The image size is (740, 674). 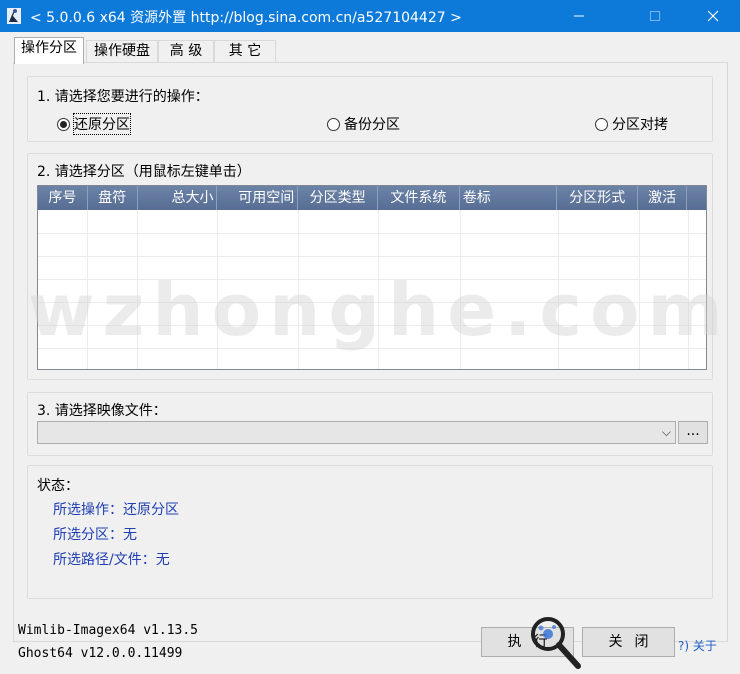 I want to click on partition-list-header: 序号 盘符 总大小 可用空间 分区类型 文件系统 卷标 分区形式 激活, so click(x=372, y=198).